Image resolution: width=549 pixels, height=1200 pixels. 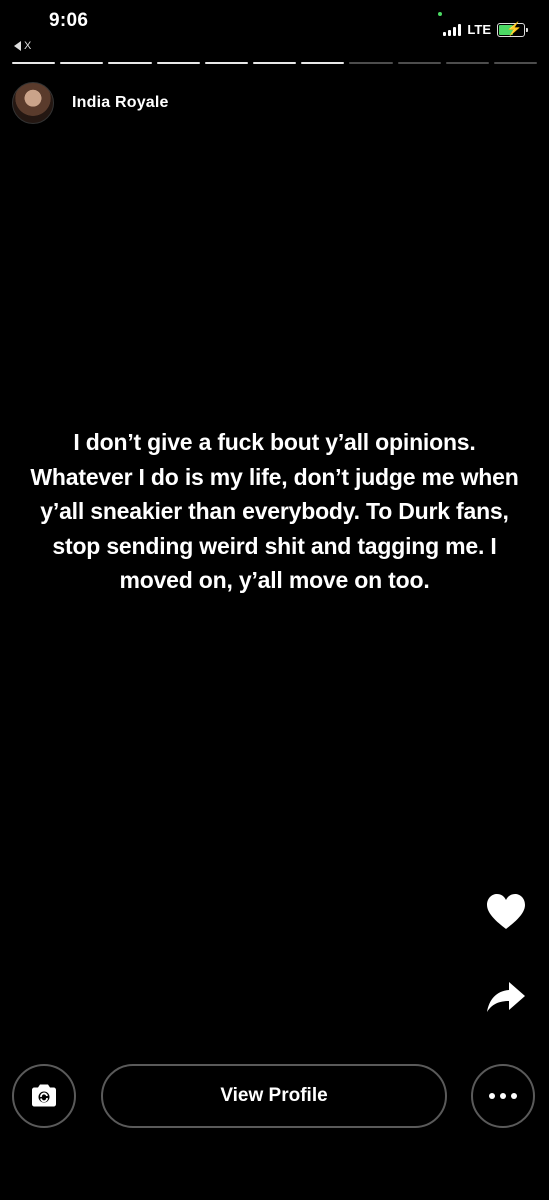 What do you see at coordinates (506, 997) in the screenshot?
I see `share-arrow-icon` at bounding box center [506, 997].